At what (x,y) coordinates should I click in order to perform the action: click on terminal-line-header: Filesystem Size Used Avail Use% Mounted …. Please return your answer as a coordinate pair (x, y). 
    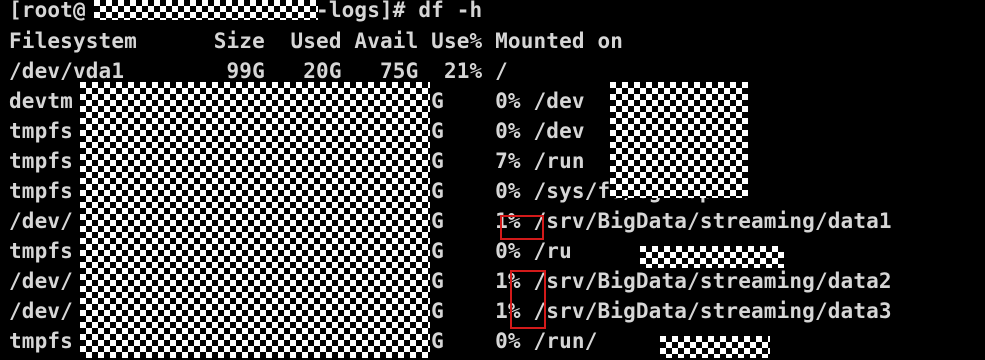
    Looking at the image, I should click on (316, 41).